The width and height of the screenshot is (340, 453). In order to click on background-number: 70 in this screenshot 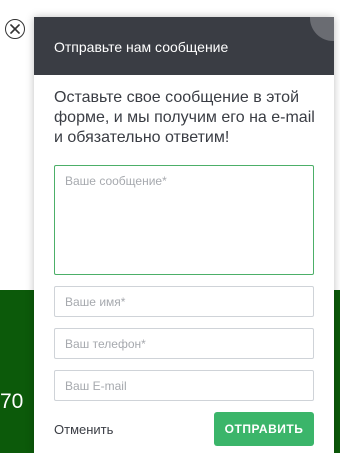, I will do `click(12, 401)`.